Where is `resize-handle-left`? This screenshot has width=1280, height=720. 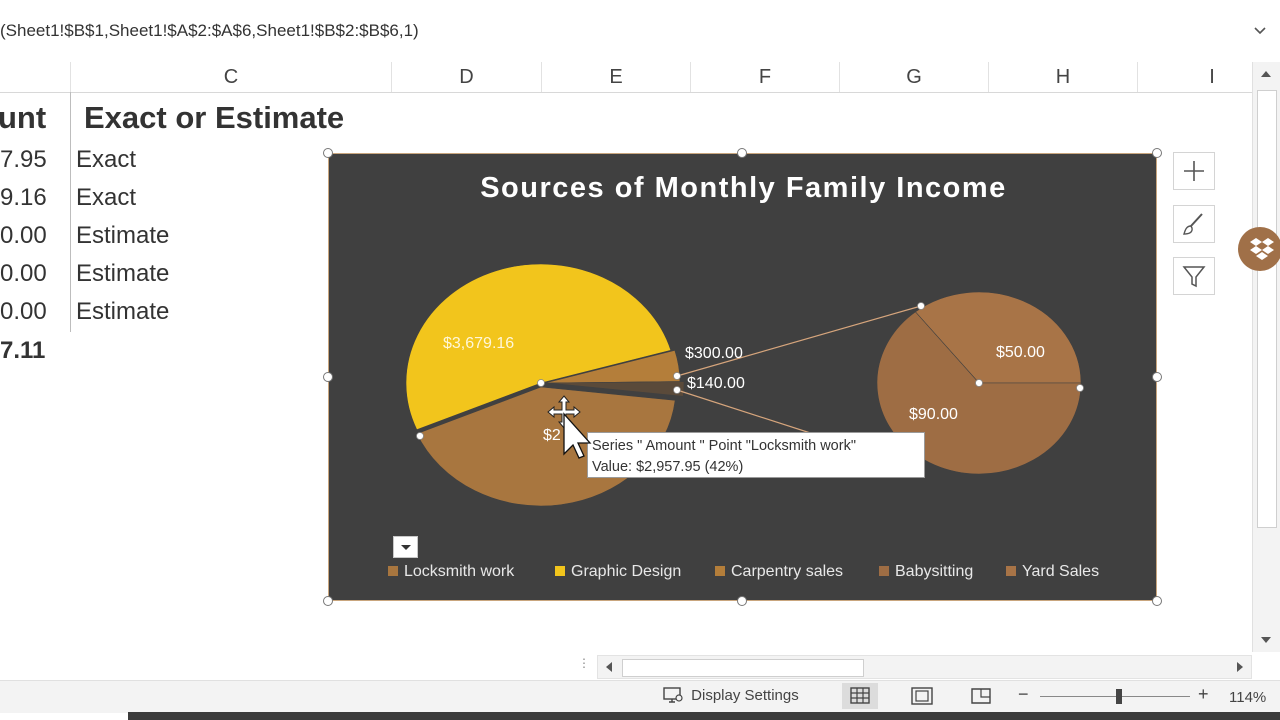 resize-handle-left is located at coordinates (328, 377).